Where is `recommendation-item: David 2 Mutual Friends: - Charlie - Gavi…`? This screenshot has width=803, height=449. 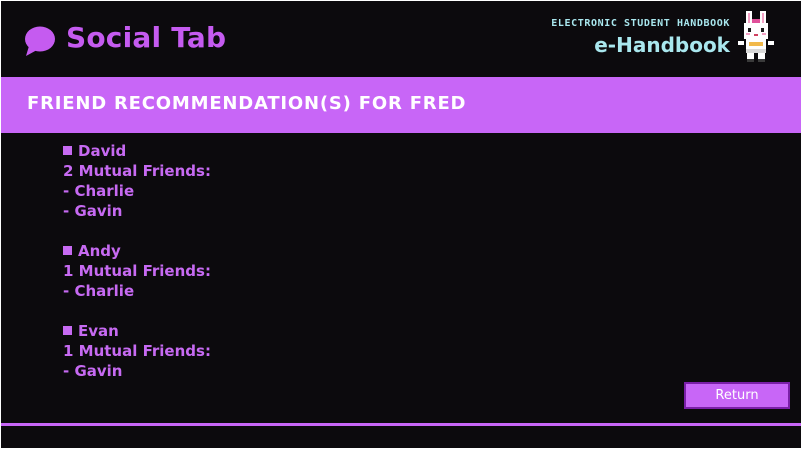
recommendation-item: David 2 Mutual Friends: - Charlie - Gavi… is located at coordinates (137, 181).